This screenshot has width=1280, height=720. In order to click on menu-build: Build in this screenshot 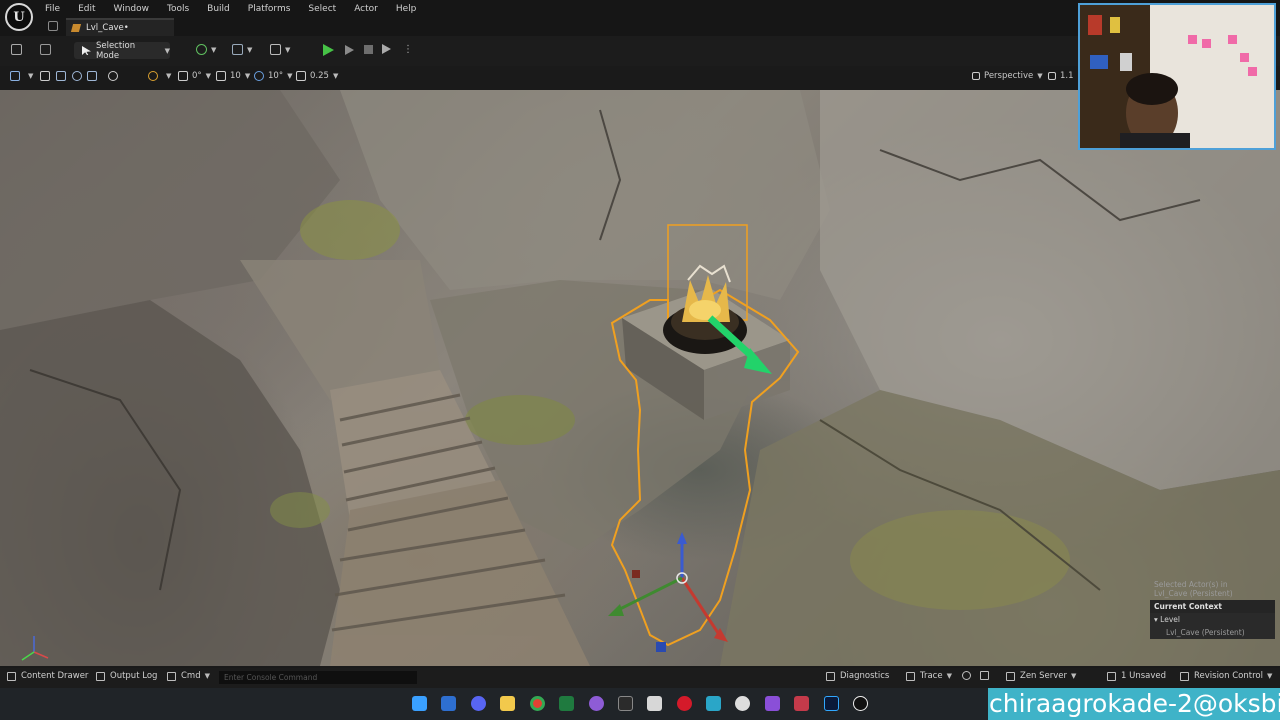, I will do `click(223, 9)`.